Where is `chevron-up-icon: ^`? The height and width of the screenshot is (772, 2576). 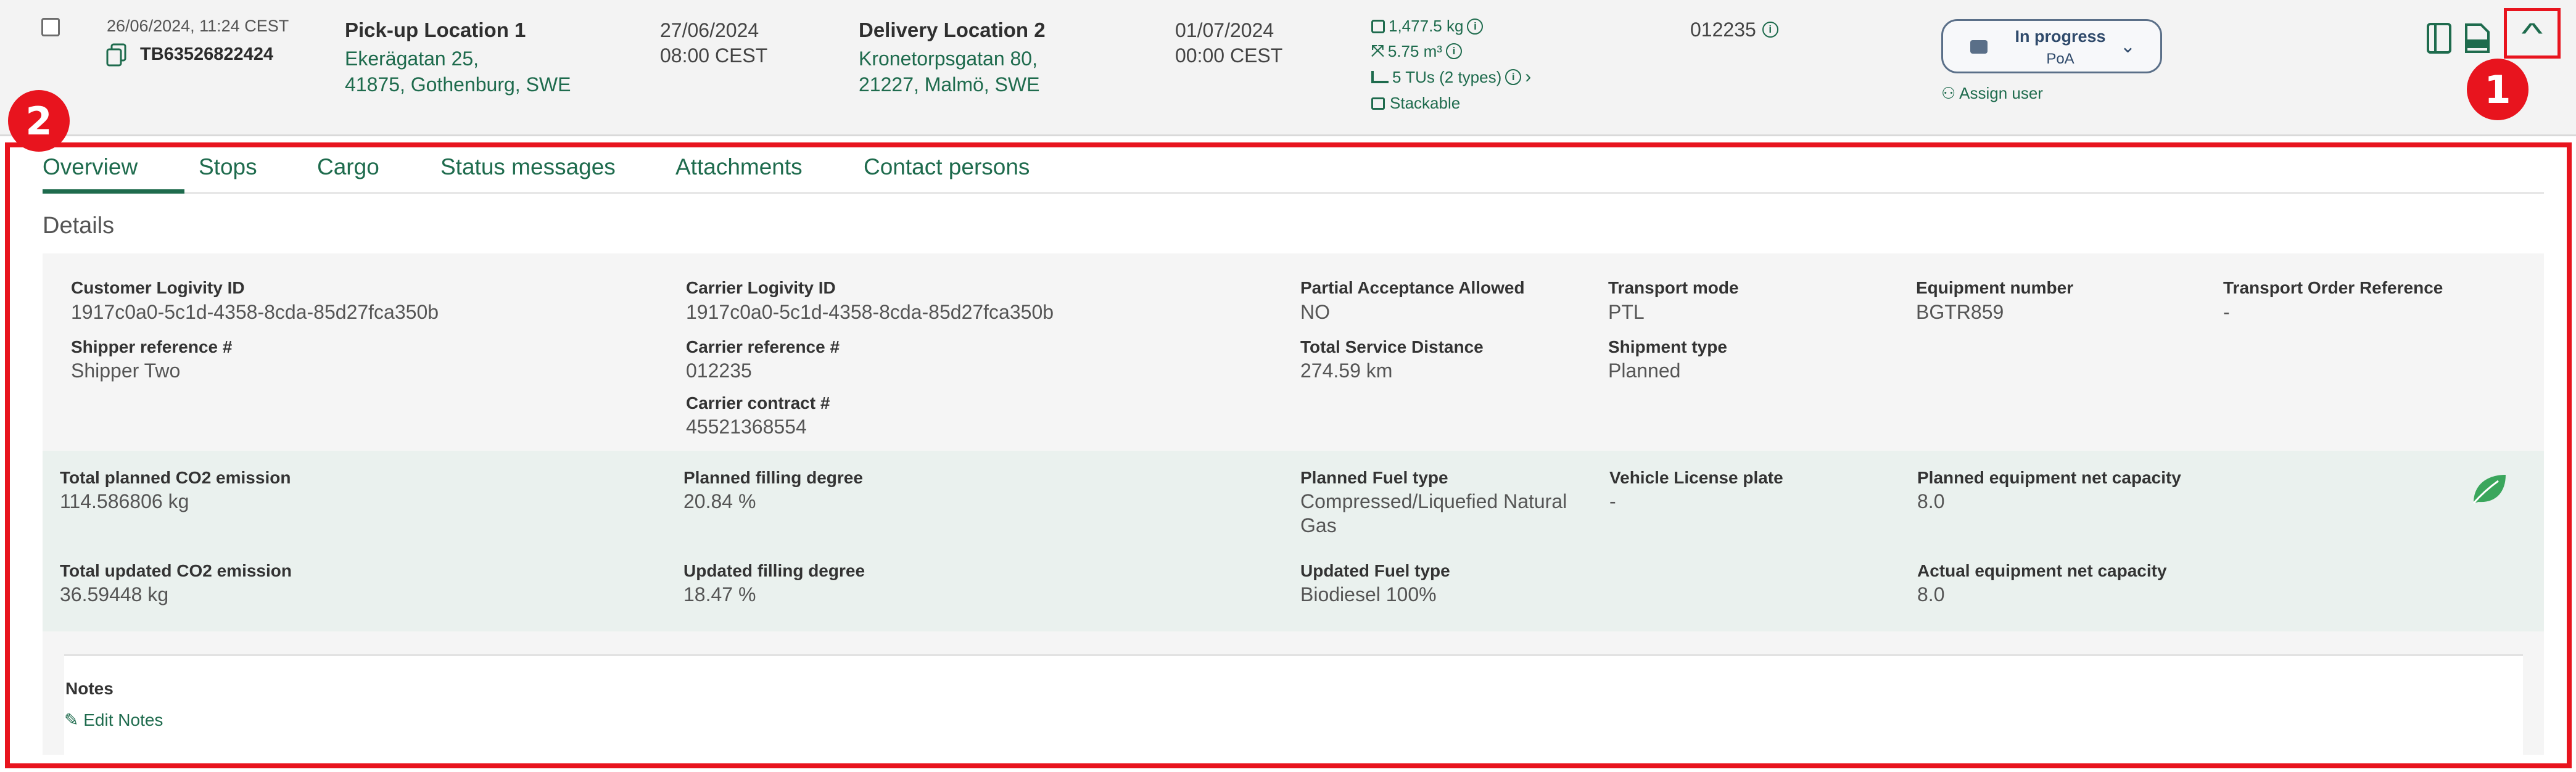 chevron-up-icon: ^ is located at coordinates (2532, 33).